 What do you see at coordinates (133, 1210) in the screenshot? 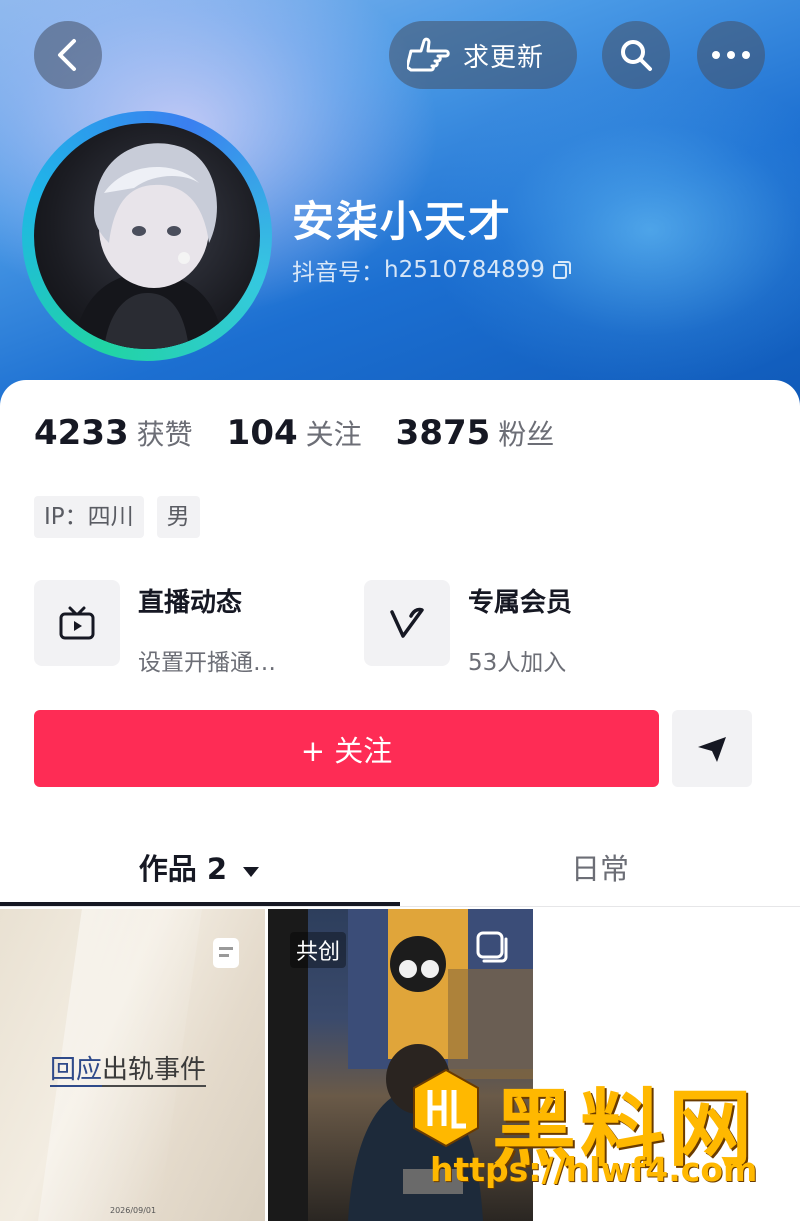
I see `work-date: 2026/09/01` at bounding box center [133, 1210].